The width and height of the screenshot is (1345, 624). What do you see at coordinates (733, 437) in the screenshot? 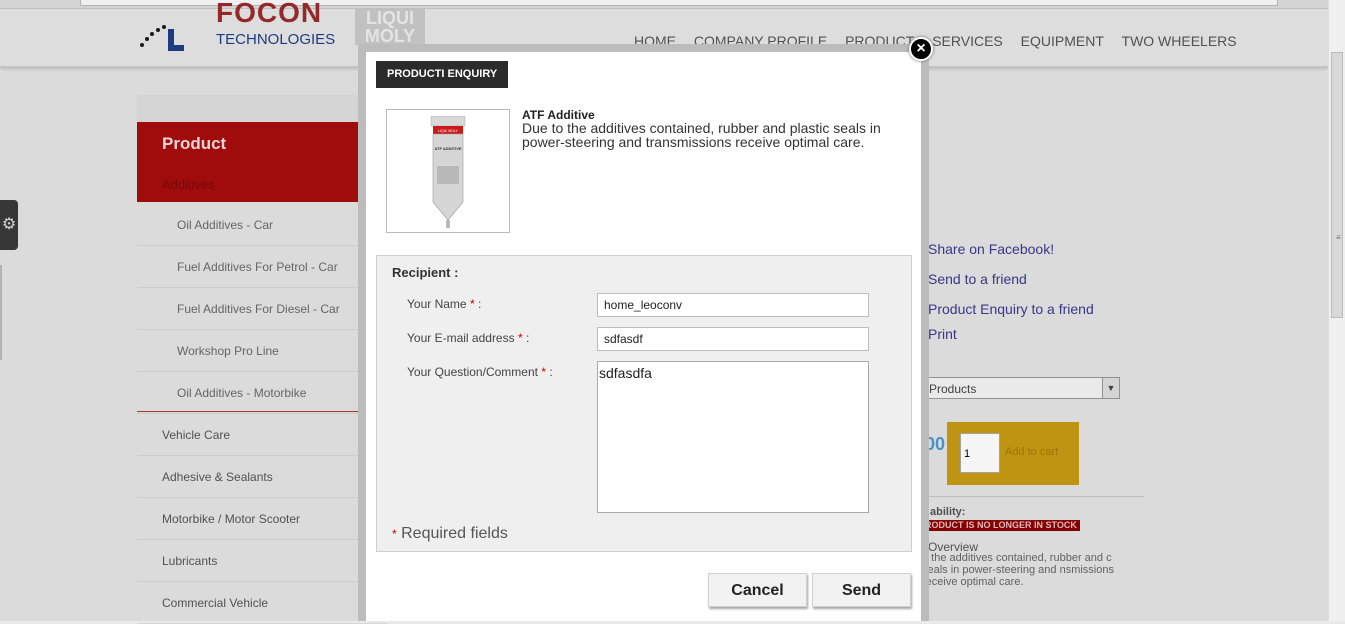
I see `comment-textarea: sdfasdfa` at bounding box center [733, 437].